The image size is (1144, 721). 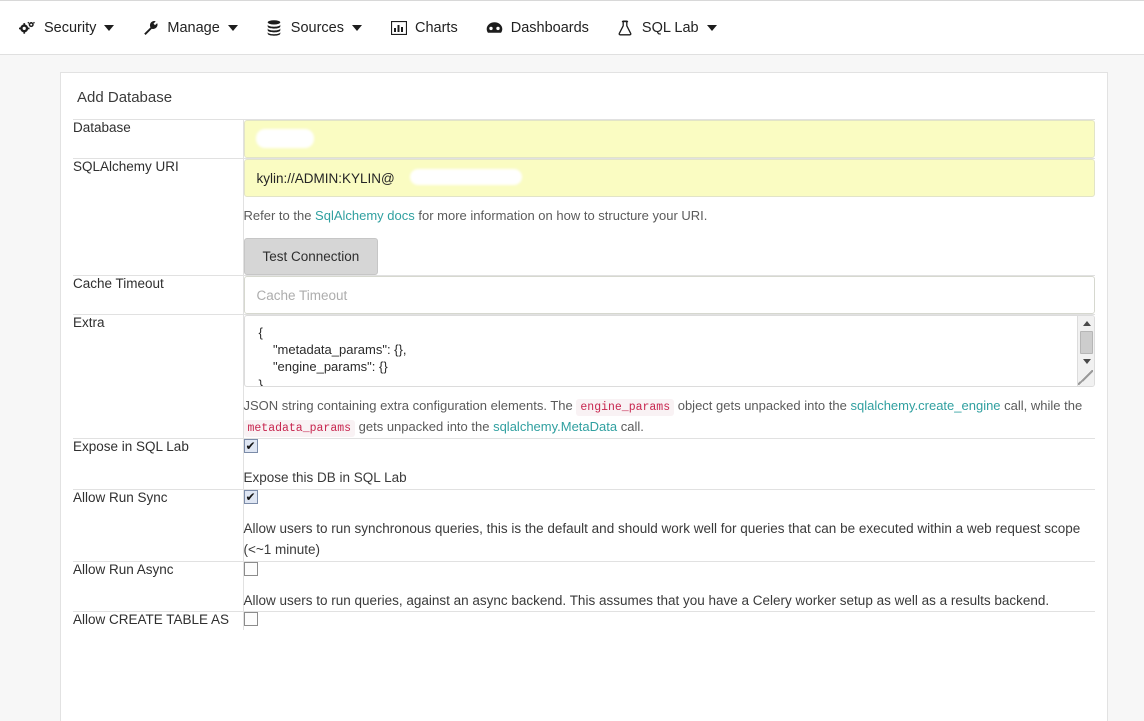 I want to click on allow-run-sync-checkbox: ✔, so click(x=250, y=496).